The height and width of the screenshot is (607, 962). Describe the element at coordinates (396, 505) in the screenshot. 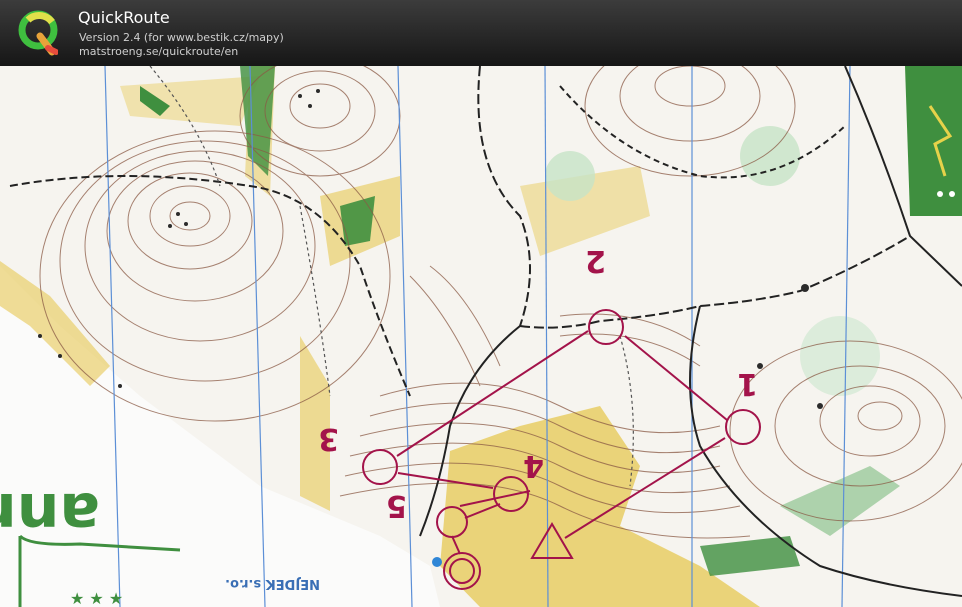

I see `control-5-label: 5` at that location.